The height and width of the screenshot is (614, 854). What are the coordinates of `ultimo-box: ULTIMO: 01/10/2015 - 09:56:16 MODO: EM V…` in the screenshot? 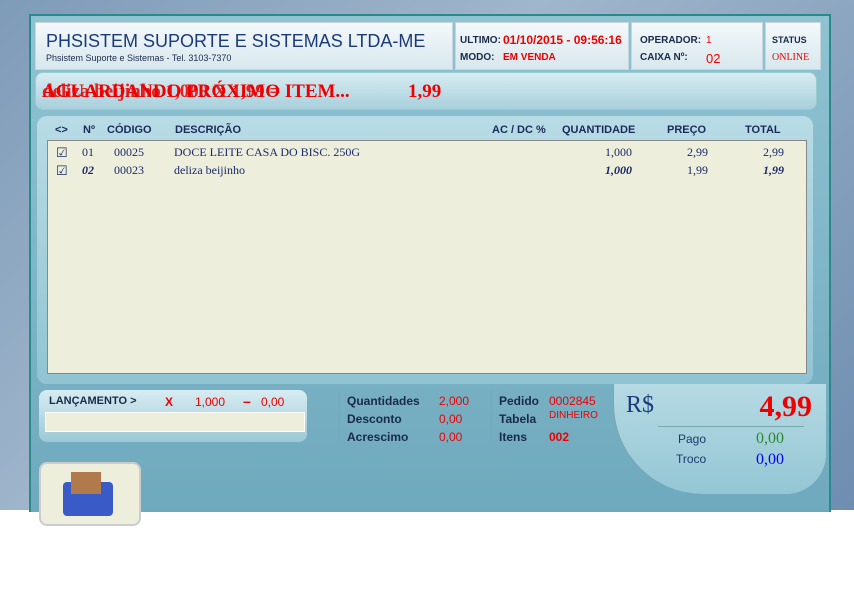 It's located at (542, 46).